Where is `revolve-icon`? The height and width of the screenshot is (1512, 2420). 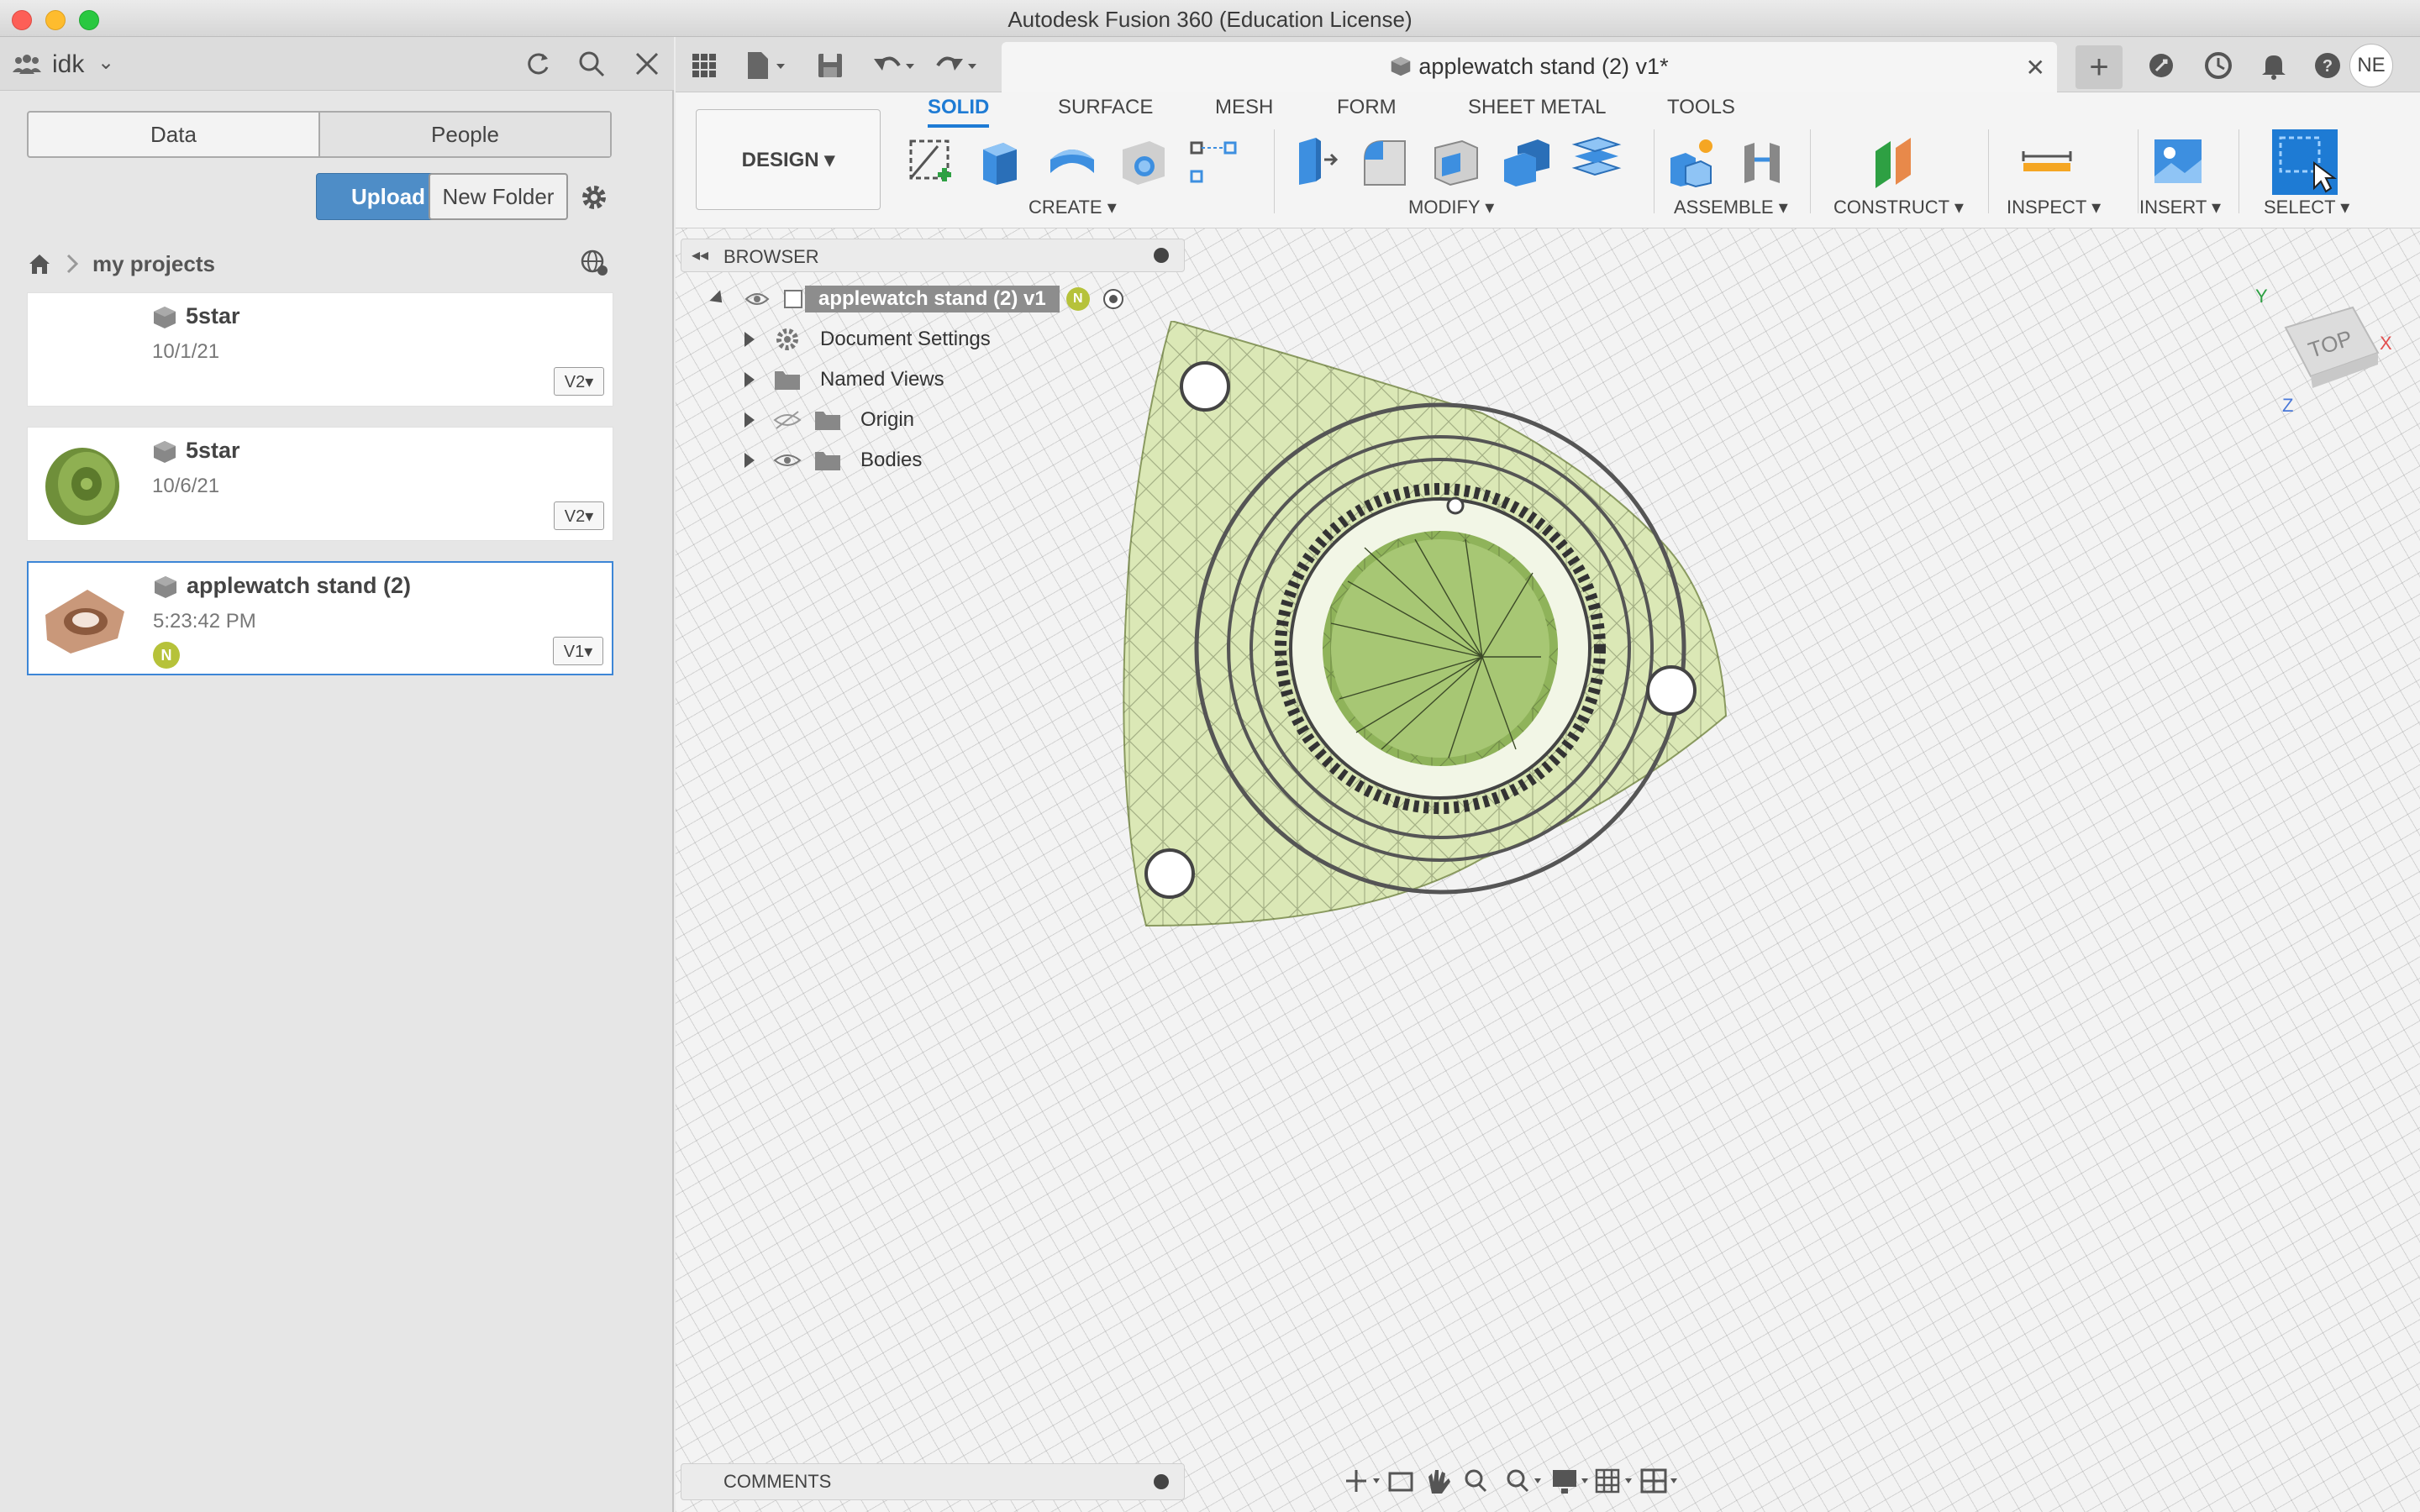
revolve-icon is located at coordinates (1072, 161).